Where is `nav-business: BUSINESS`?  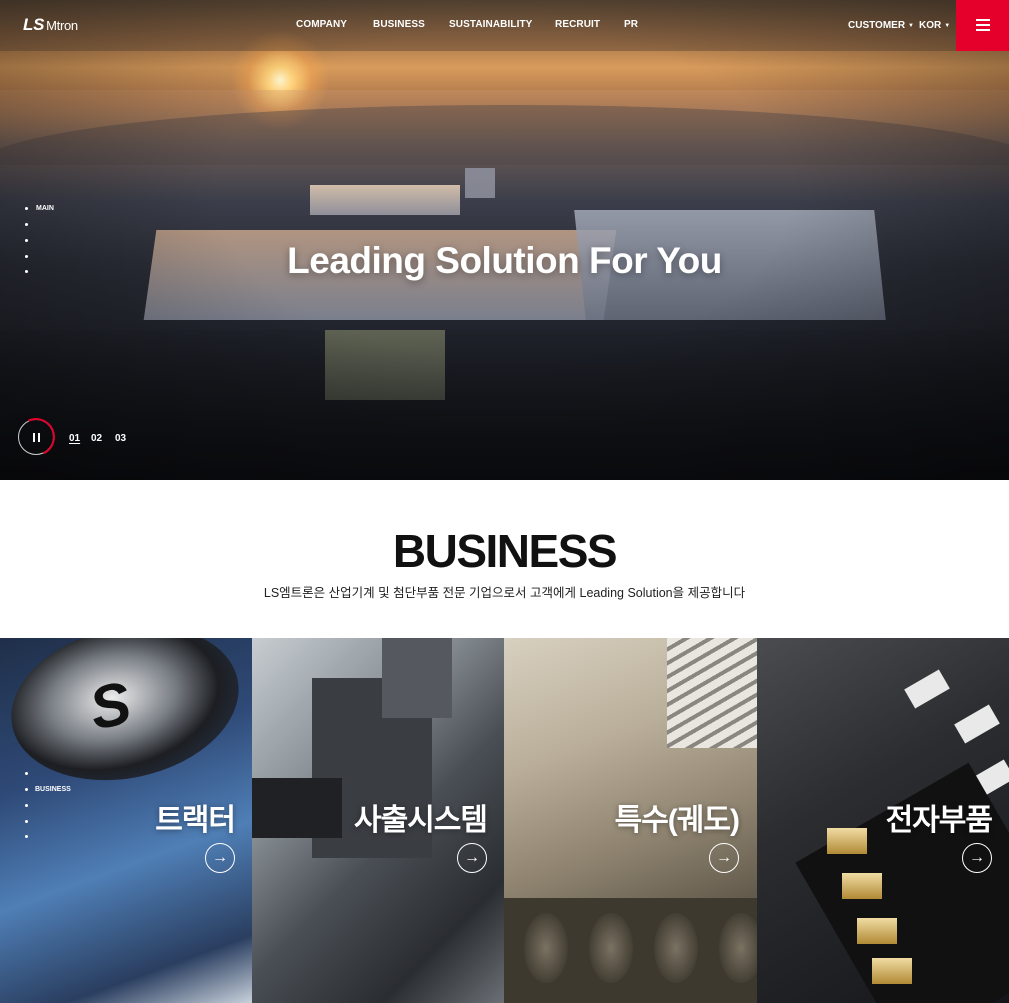 nav-business: BUSINESS is located at coordinates (399, 24).